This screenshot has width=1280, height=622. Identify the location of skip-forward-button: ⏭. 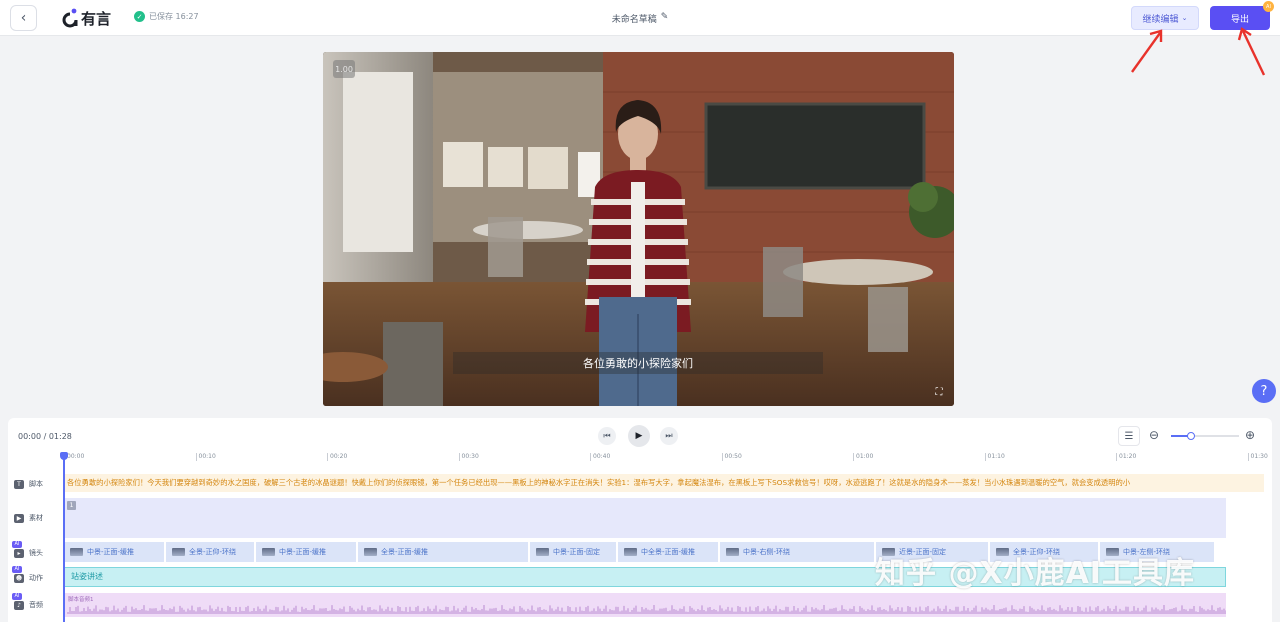
(669, 436).